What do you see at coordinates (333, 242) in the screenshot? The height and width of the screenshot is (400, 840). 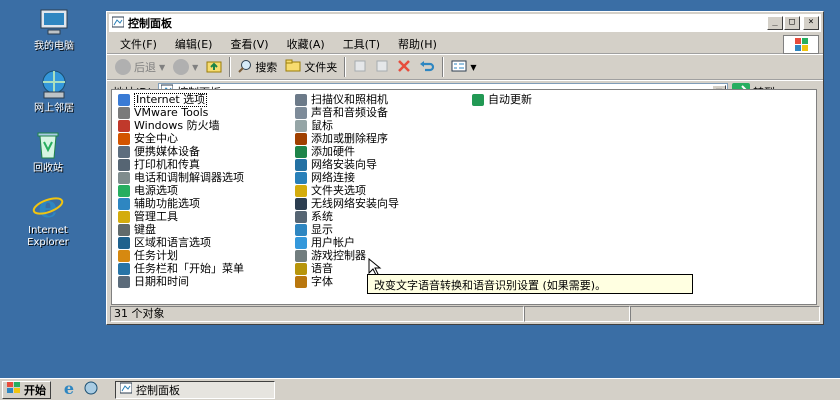 I see `control-panel-item-label: 用户帐户` at bounding box center [333, 242].